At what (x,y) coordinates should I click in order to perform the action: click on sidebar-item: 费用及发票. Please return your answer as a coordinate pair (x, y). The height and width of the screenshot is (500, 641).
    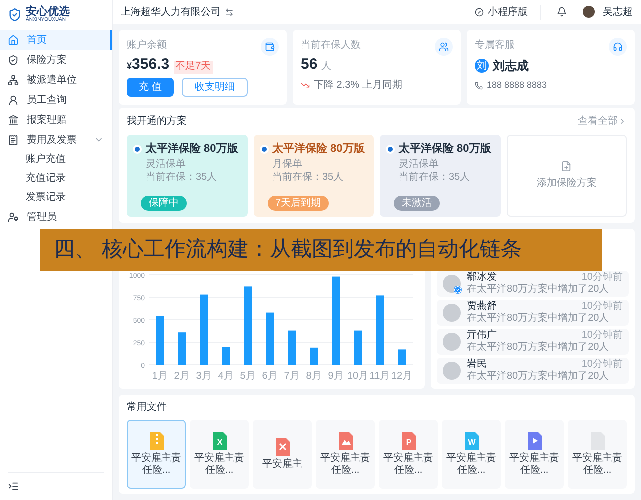
    Looking at the image, I should click on (56, 140).